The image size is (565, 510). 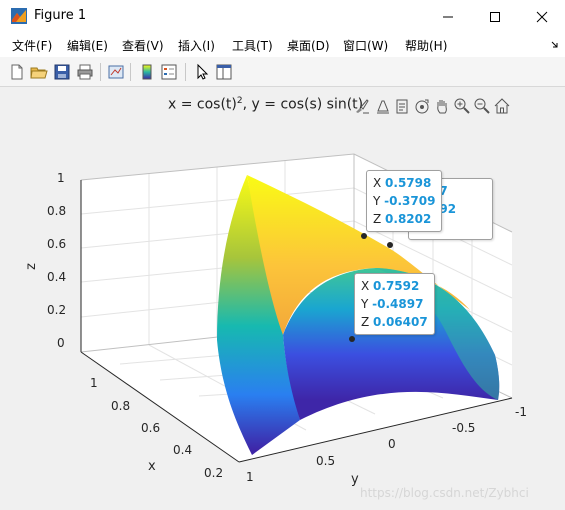 I want to click on y-tick: 0.5, so click(x=326, y=461).